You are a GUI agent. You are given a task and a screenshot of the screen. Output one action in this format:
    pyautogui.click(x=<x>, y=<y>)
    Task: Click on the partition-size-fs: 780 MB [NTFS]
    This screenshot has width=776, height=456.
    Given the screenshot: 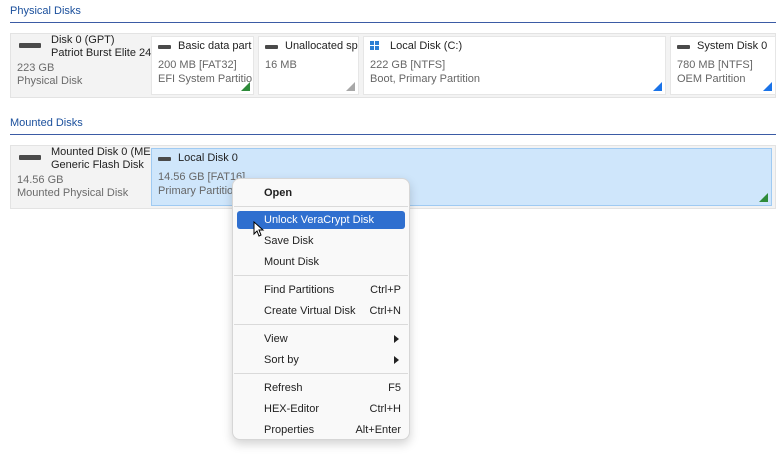 What is the action you would take?
    pyautogui.click(x=715, y=65)
    